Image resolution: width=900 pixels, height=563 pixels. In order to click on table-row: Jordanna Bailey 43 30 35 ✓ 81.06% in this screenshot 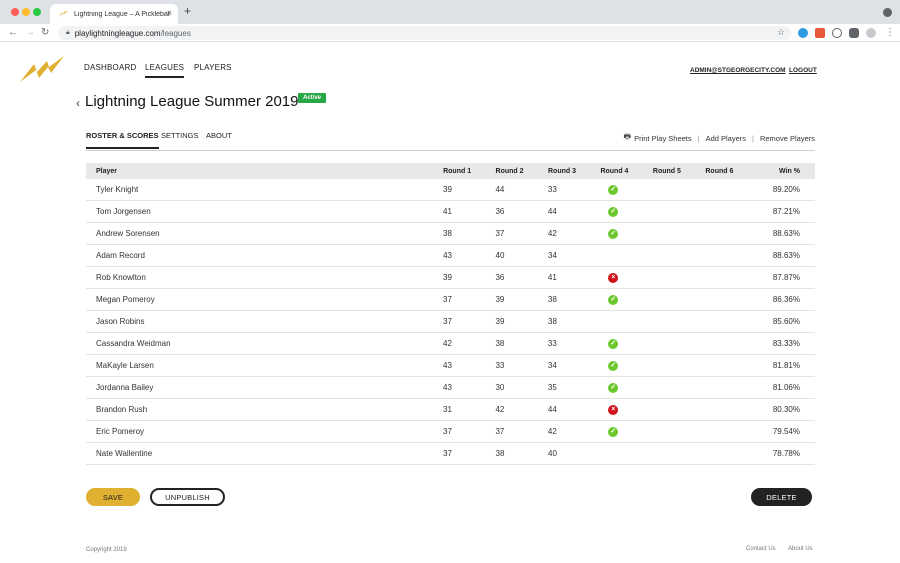, I will do `click(450, 388)`.